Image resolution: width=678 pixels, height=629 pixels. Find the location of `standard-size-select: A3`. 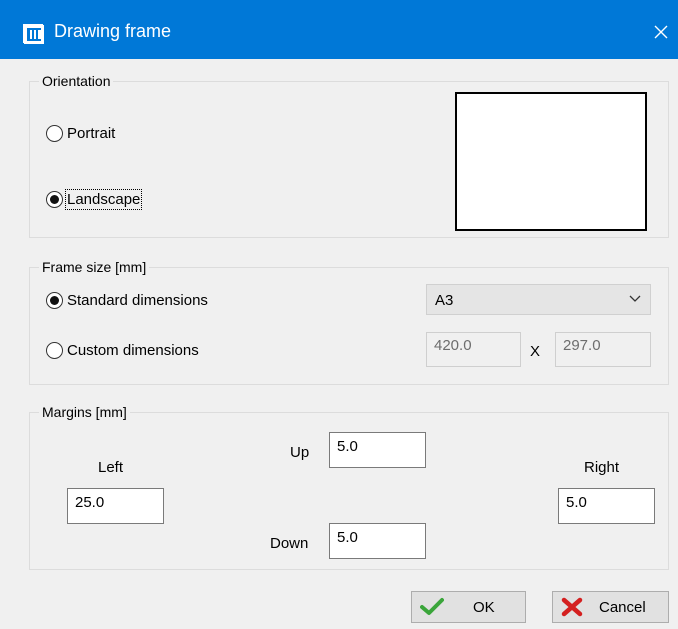

standard-size-select: A3 is located at coordinates (538, 299).